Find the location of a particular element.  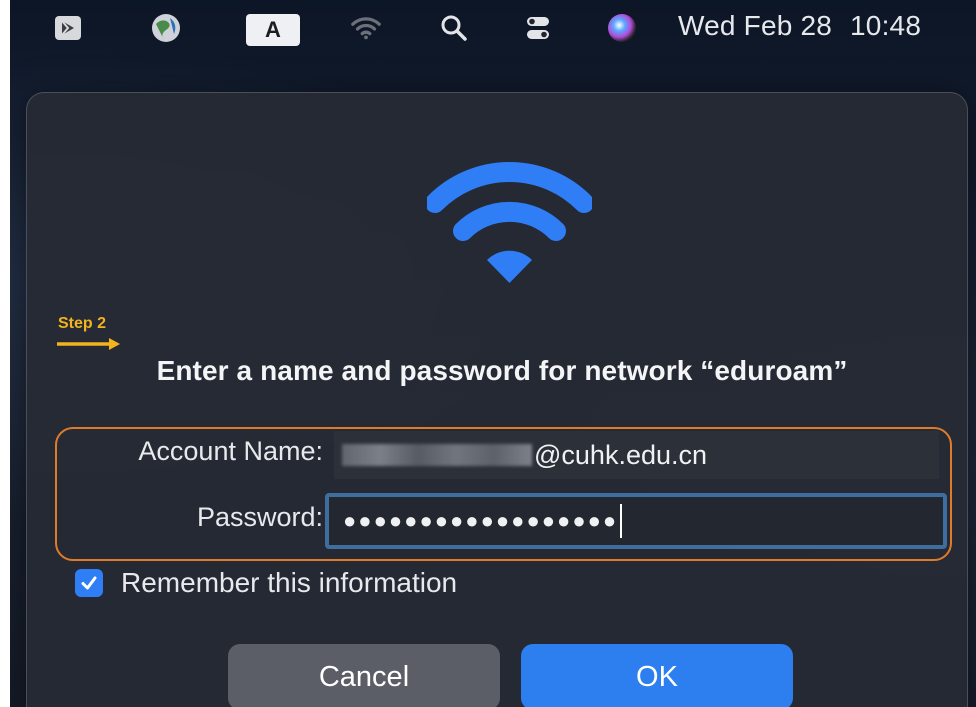

checkmark-icon is located at coordinates (89, 583).